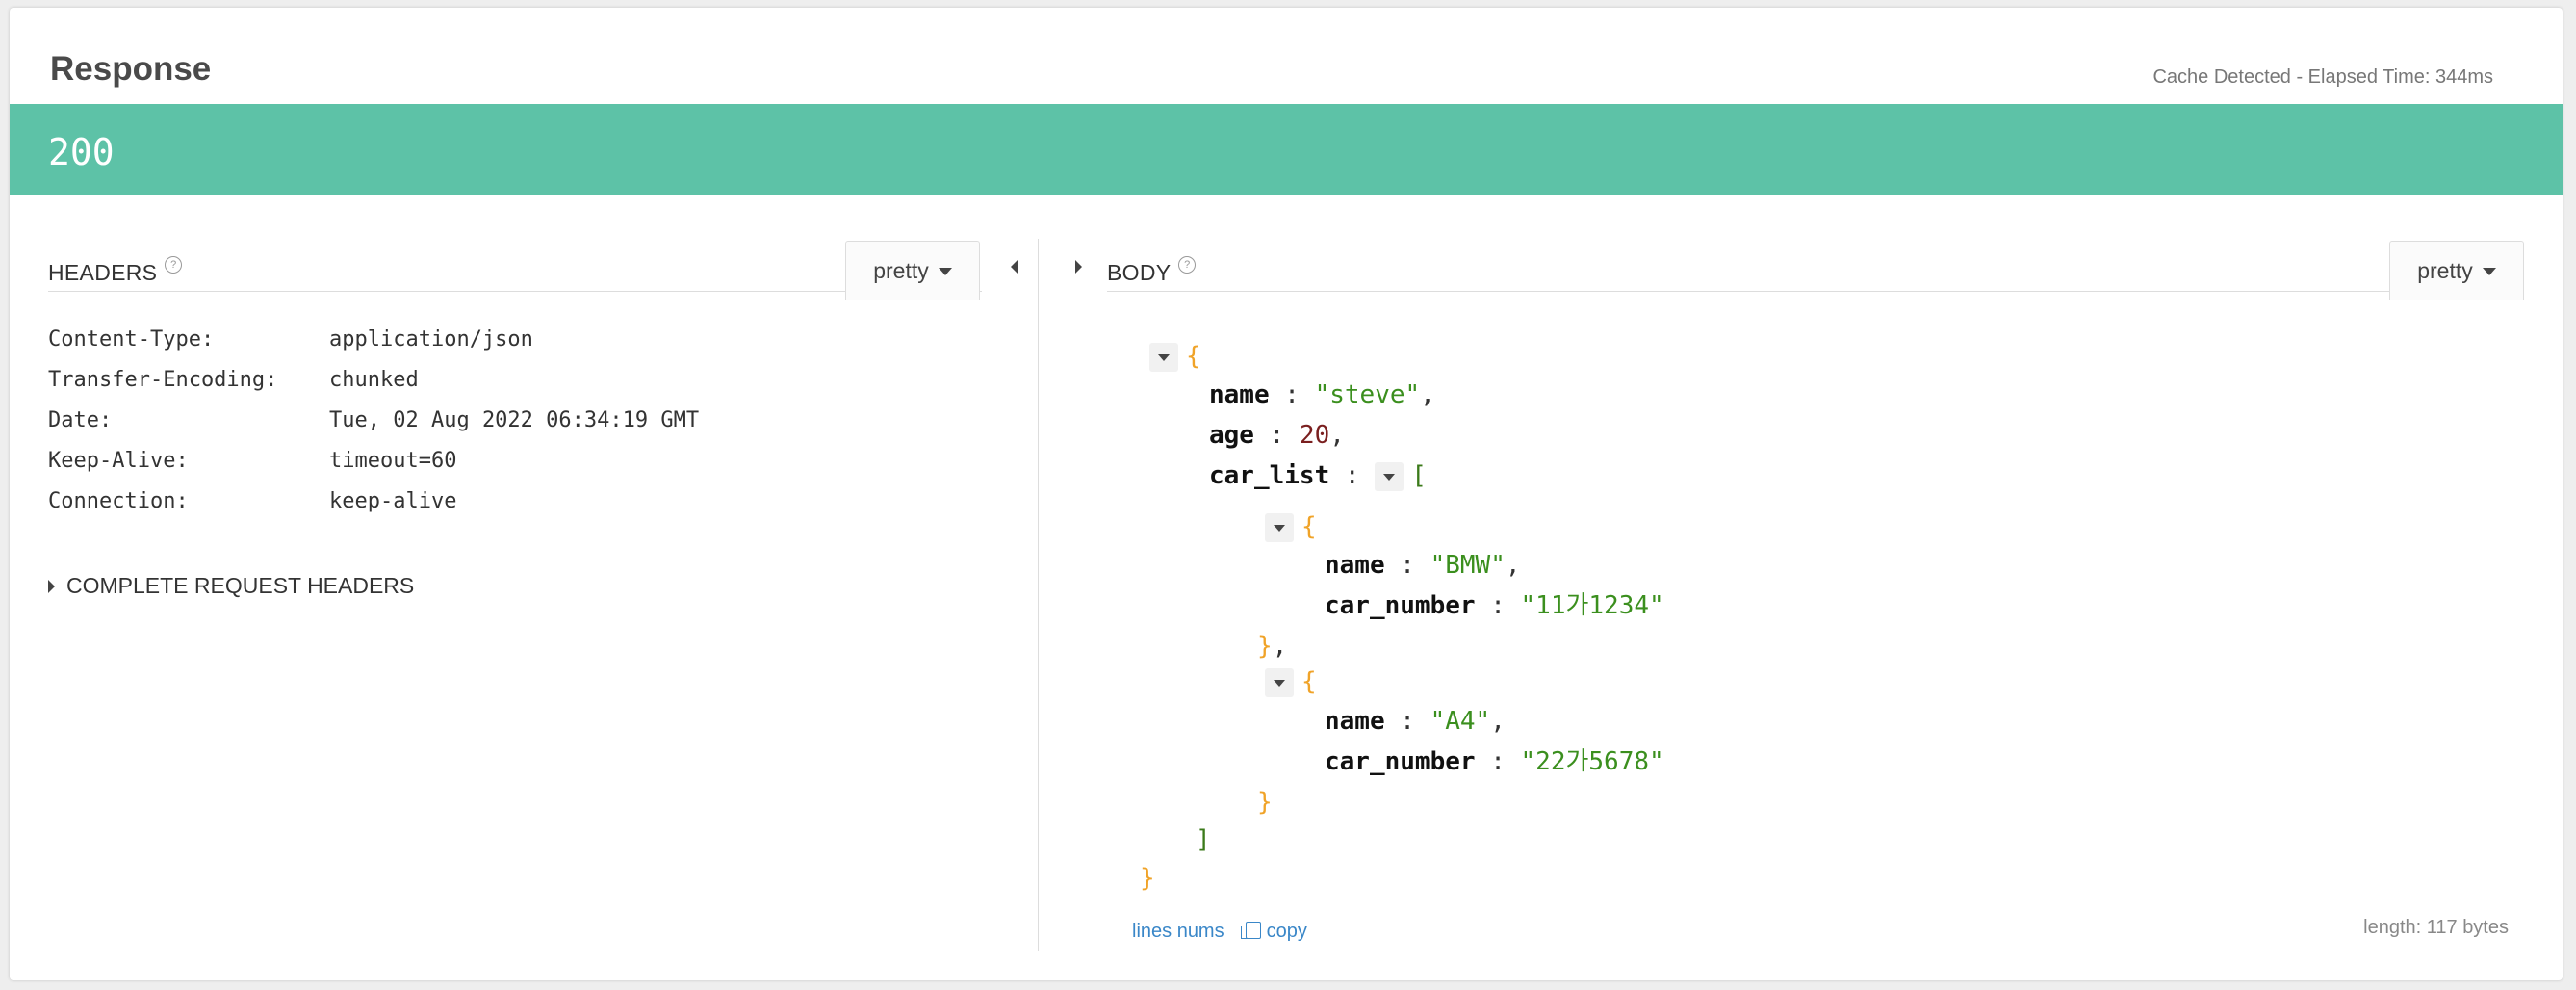 This screenshot has height=990, width=2576. I want to click on json-string: "BMW", so click(1468, 565).